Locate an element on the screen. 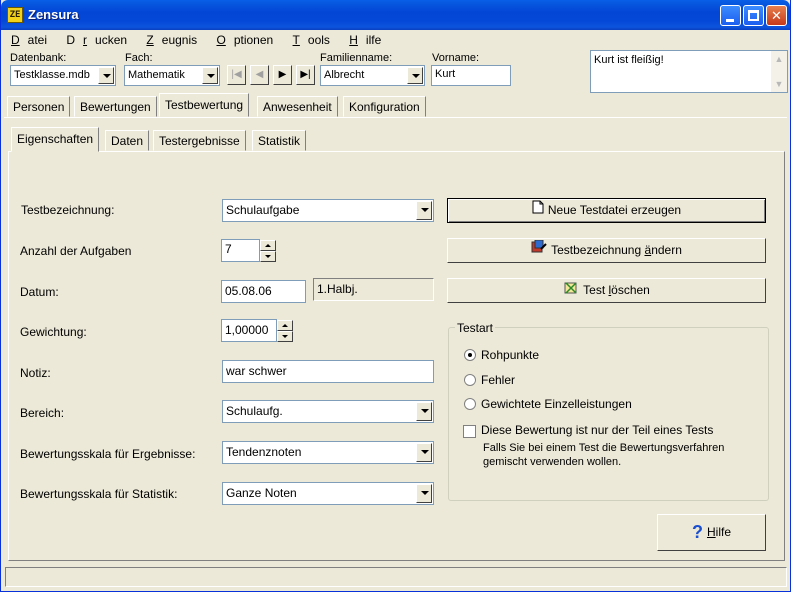 The width and height of the screenshot is (791, 592). close-button: ✕ is located at coordinates (776, 15).